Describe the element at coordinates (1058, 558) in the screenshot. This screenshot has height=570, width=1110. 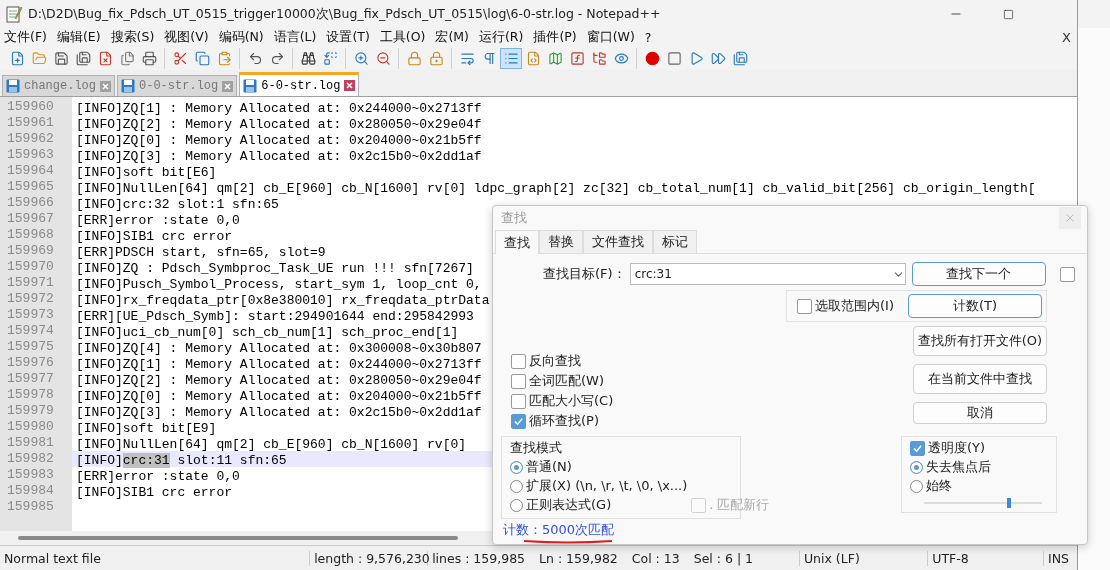
I see `status-text: INS` at that location.